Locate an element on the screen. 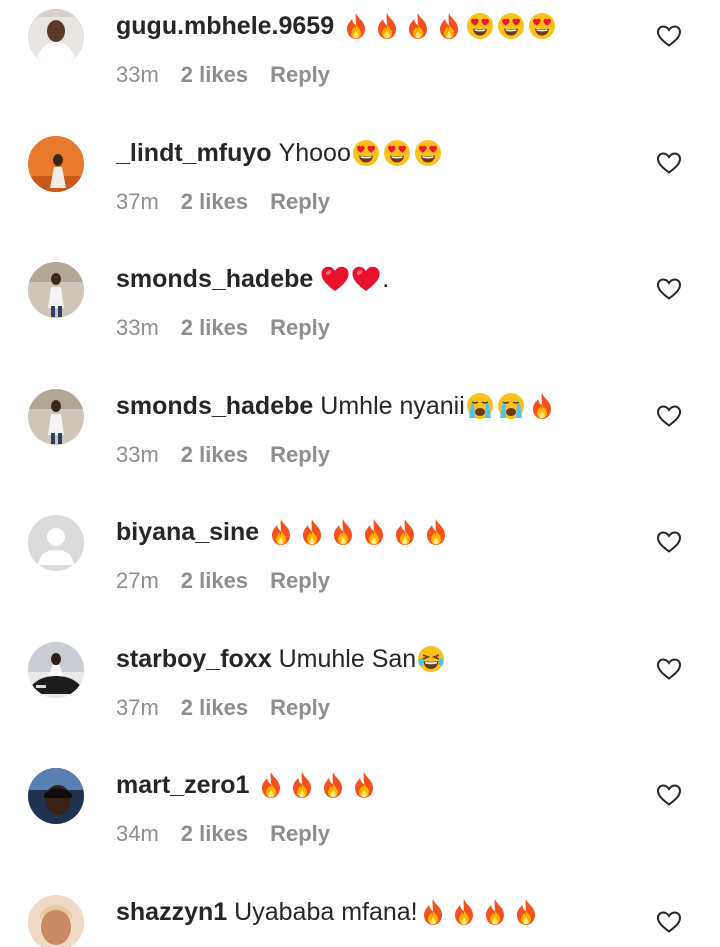 Image resolution: width=720 pixels, height=947 pixels. comment-text: Umhle nyanii is located at coordinates (392, 406).